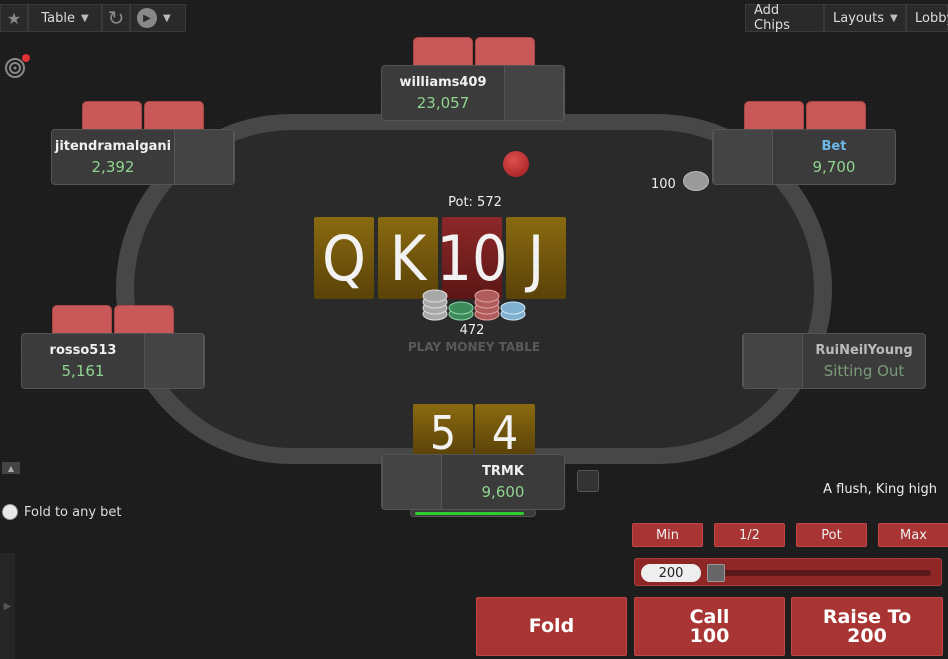  I want to click on fold-label: Fold, so click(551, 626).